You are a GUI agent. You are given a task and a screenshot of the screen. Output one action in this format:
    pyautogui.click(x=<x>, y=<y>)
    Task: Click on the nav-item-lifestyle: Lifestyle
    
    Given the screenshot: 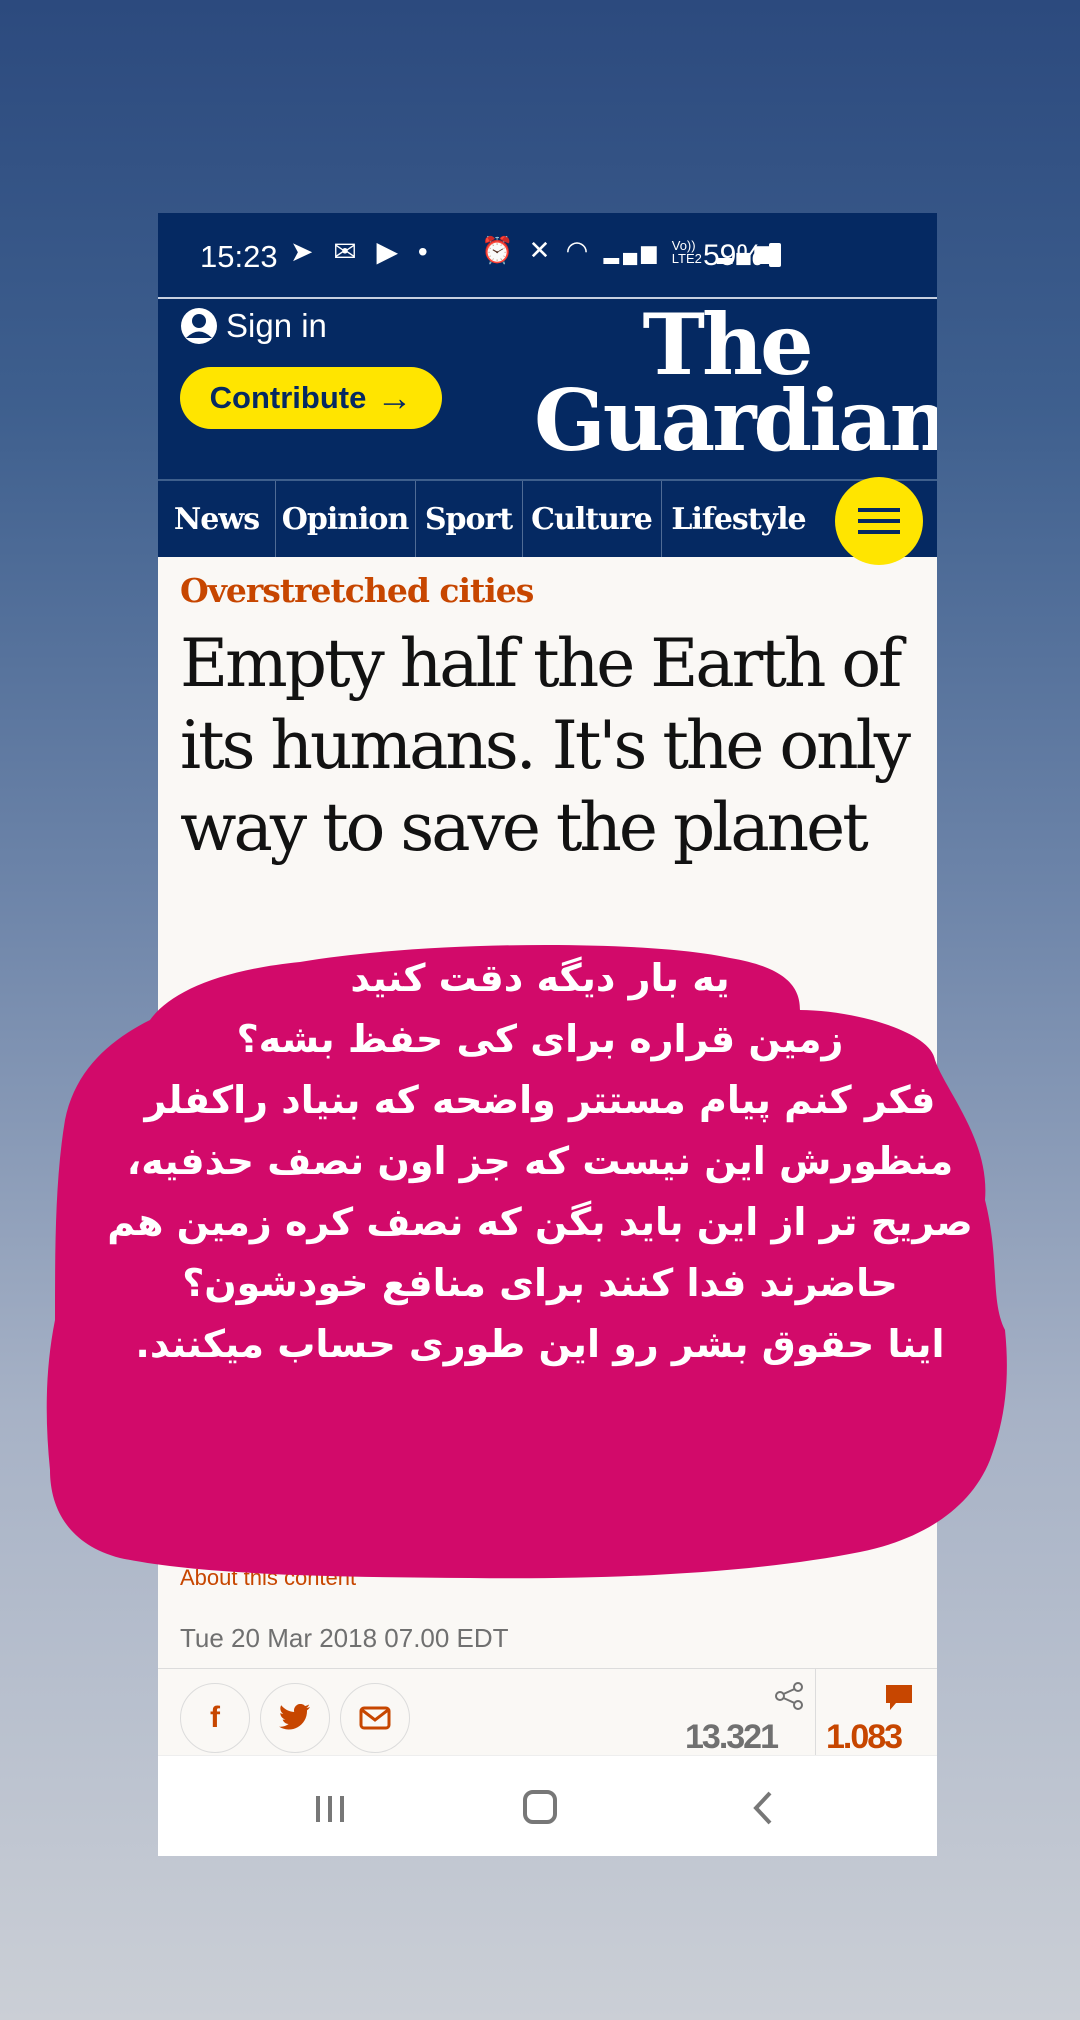 What is the action you would take?
    pyautogui.click(x=738, y=519)
    